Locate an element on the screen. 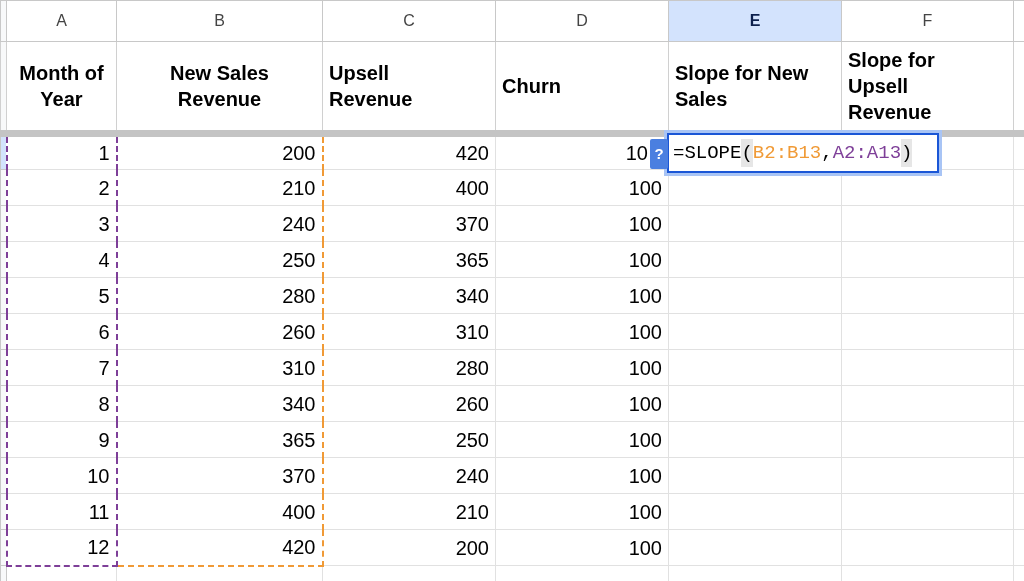  table-cell: 7 is located at coordinates (61, 367).